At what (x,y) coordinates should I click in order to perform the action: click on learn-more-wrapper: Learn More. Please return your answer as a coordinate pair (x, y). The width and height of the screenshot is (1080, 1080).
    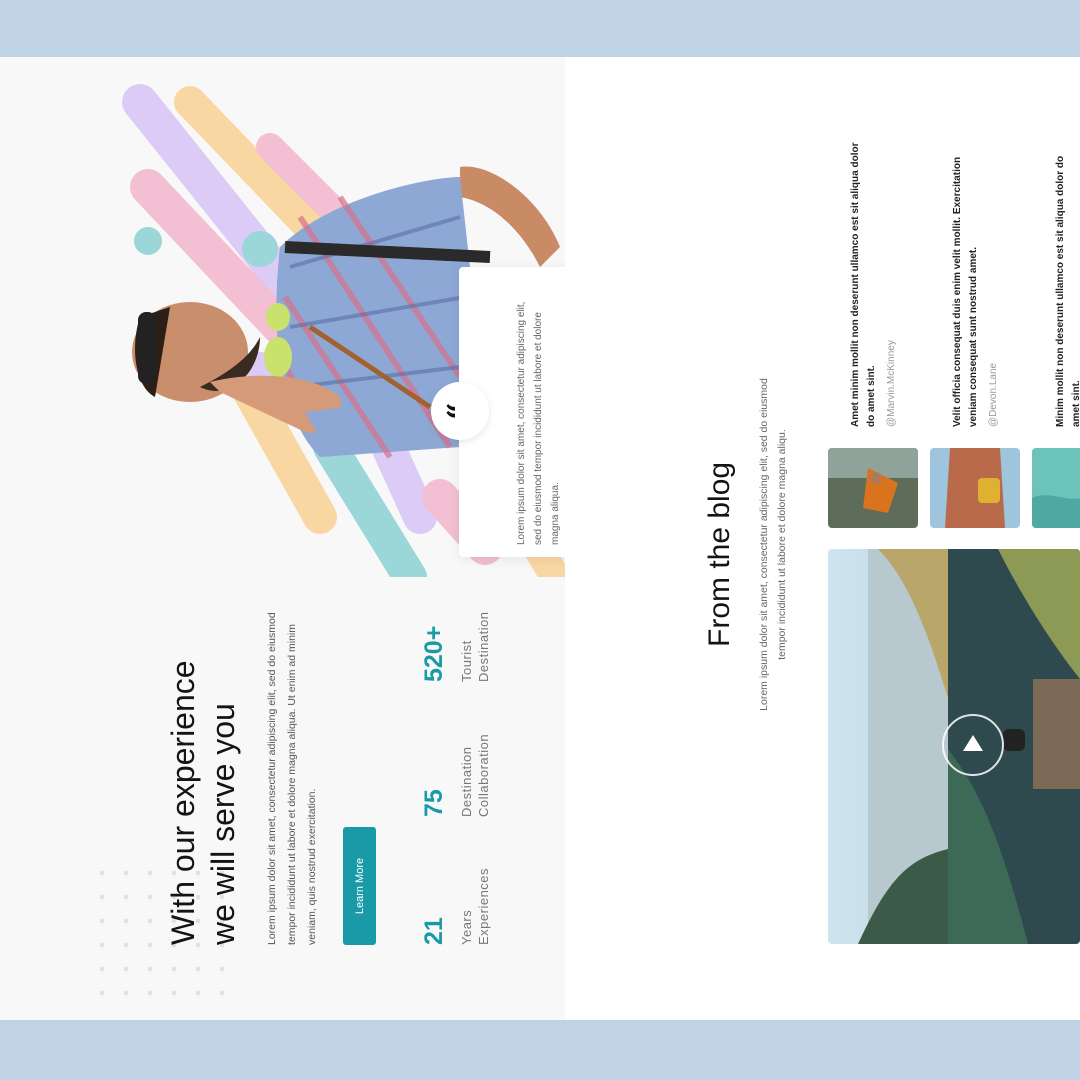
    Looking at the image, I should click on (359, 886).